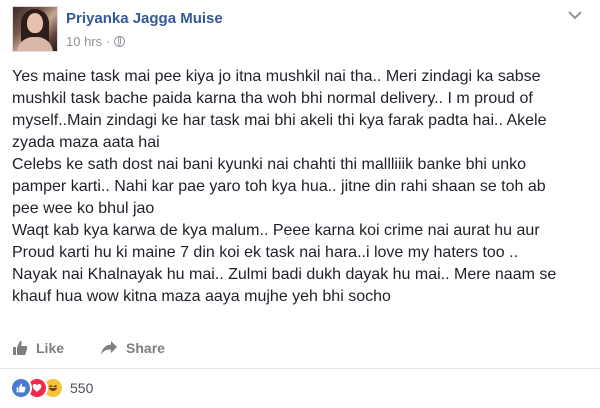  I want to click on thumbs-up-icon, so click(20, 348).